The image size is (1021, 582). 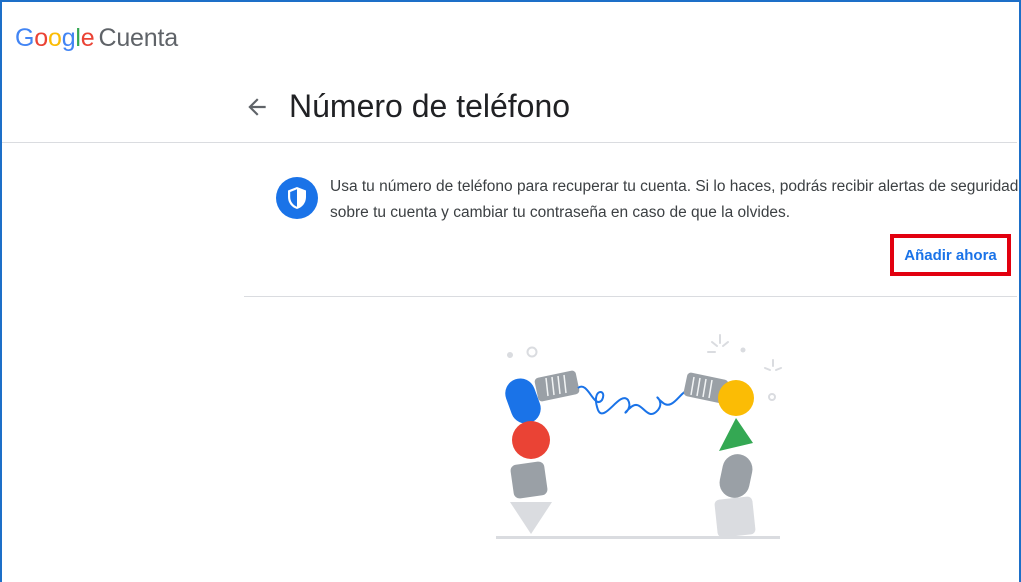 What do you see at coordinates (68, 38) in the screenshot?
I see `logo-letter: g` at bounding box center [68, 38].